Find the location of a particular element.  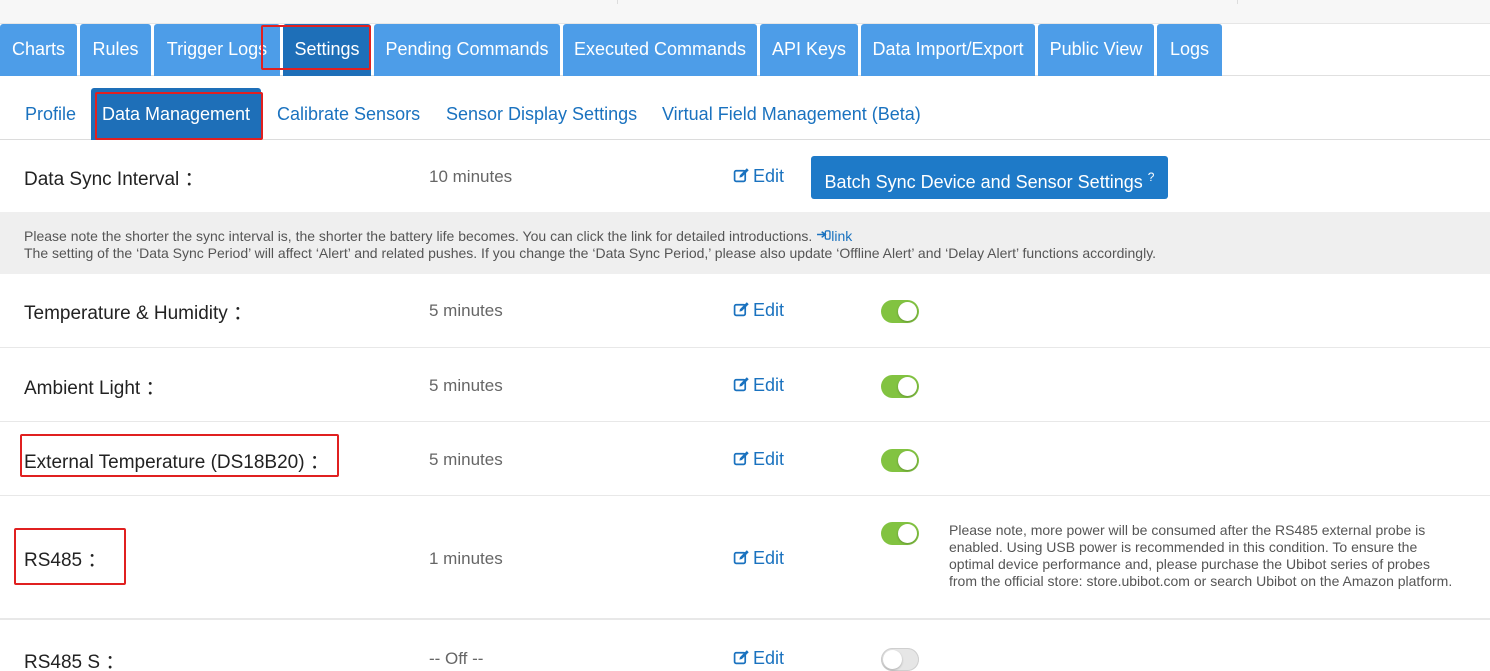

edit-rs485-s-link: Edit is located at coordinates (758, 658).